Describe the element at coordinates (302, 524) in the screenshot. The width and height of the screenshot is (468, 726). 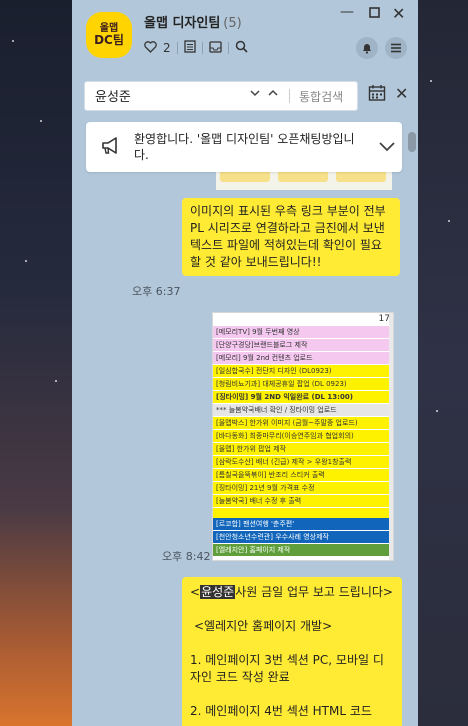
I see `sheet-row: [르코합] 팬션여행 '춘주편'` at that location.